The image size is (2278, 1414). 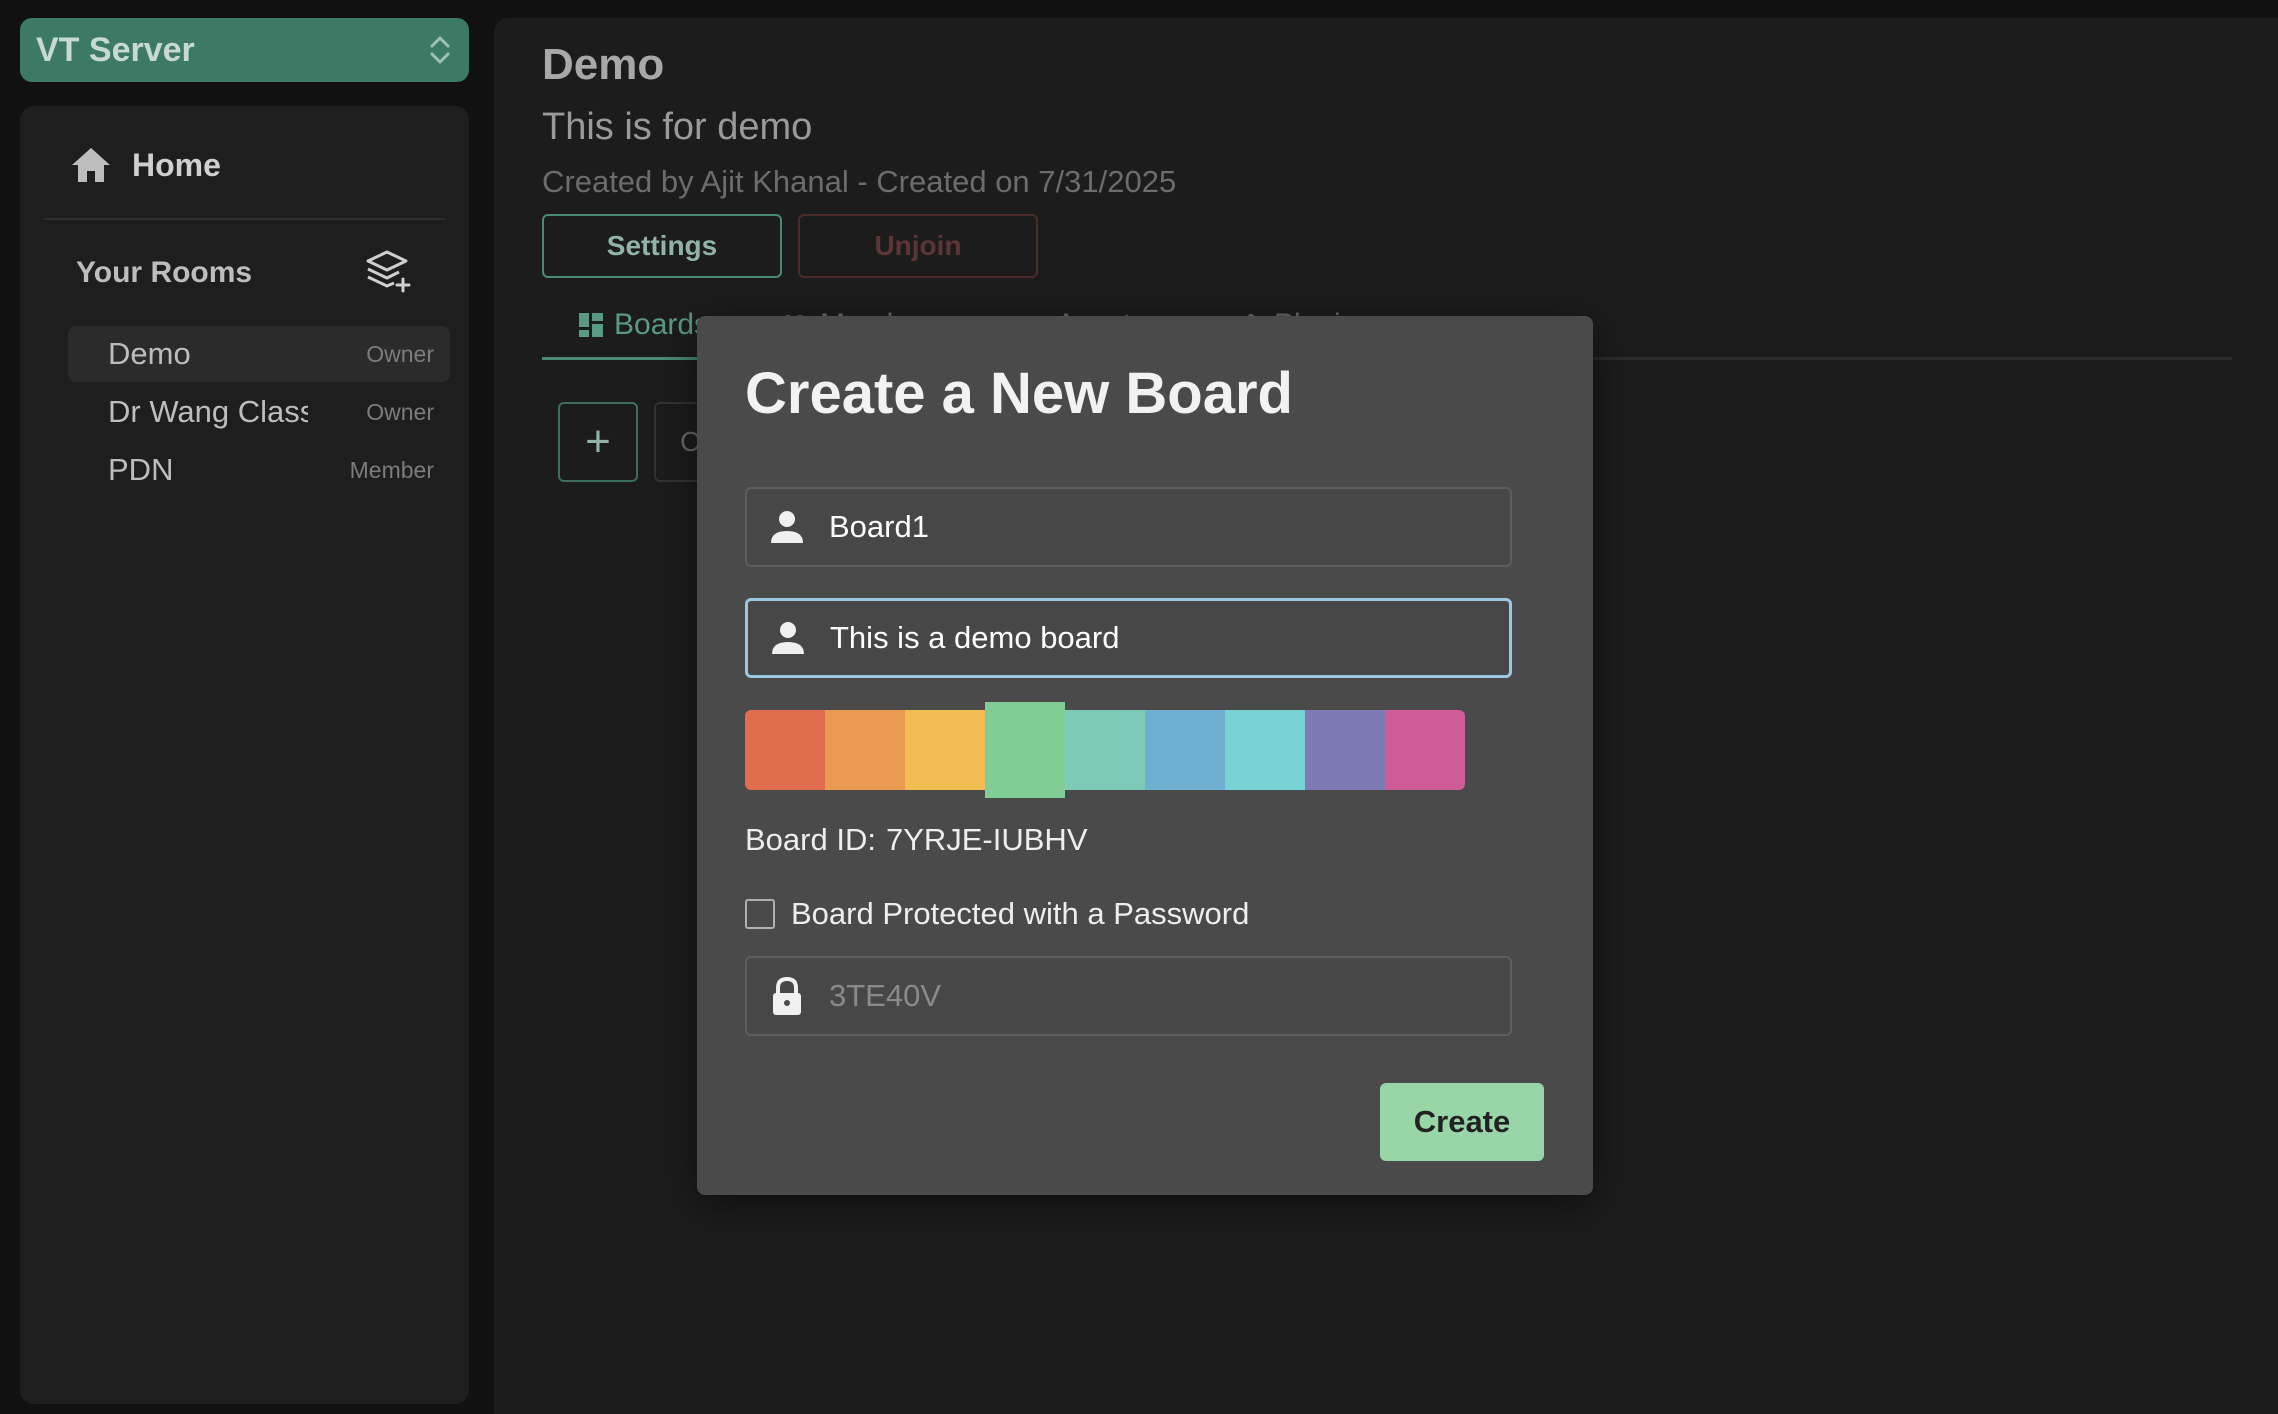 I want to click on room-description: This is for demo, so click(x=677, y=127).